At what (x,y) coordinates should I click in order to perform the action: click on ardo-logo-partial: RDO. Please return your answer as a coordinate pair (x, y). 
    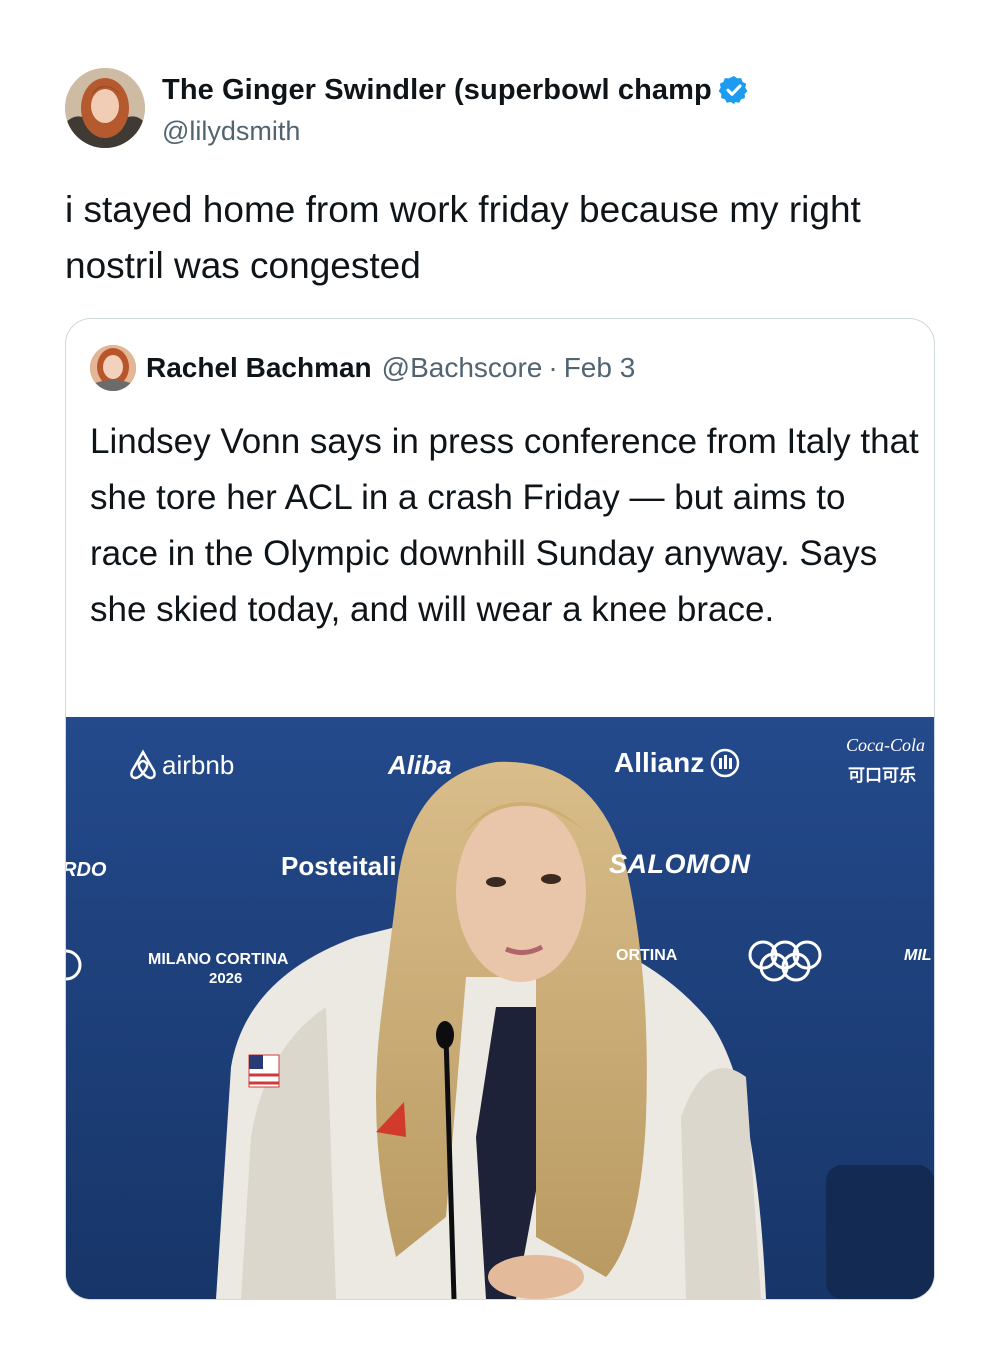
    Looking at the image, I should click on (86, 870).